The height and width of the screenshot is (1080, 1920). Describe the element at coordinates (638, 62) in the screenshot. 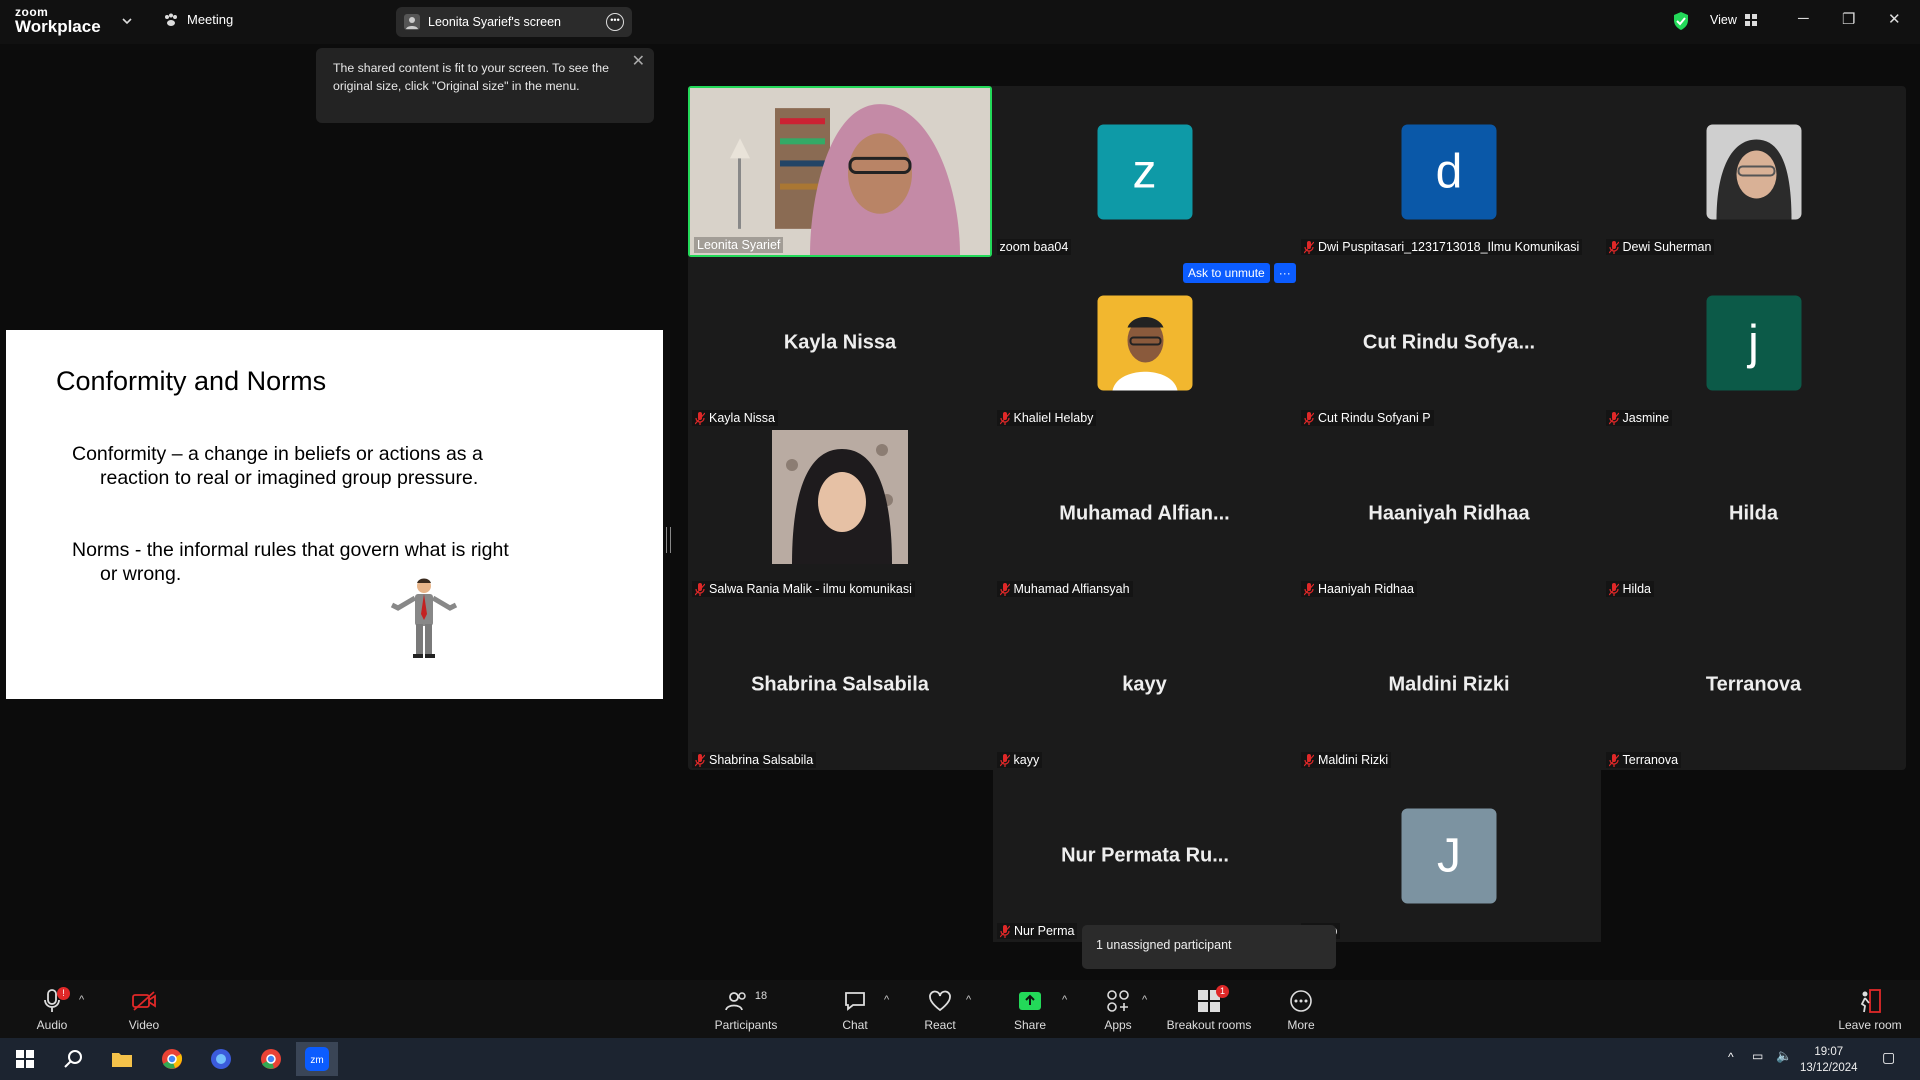

I see `close-icon: ✕` at that location.